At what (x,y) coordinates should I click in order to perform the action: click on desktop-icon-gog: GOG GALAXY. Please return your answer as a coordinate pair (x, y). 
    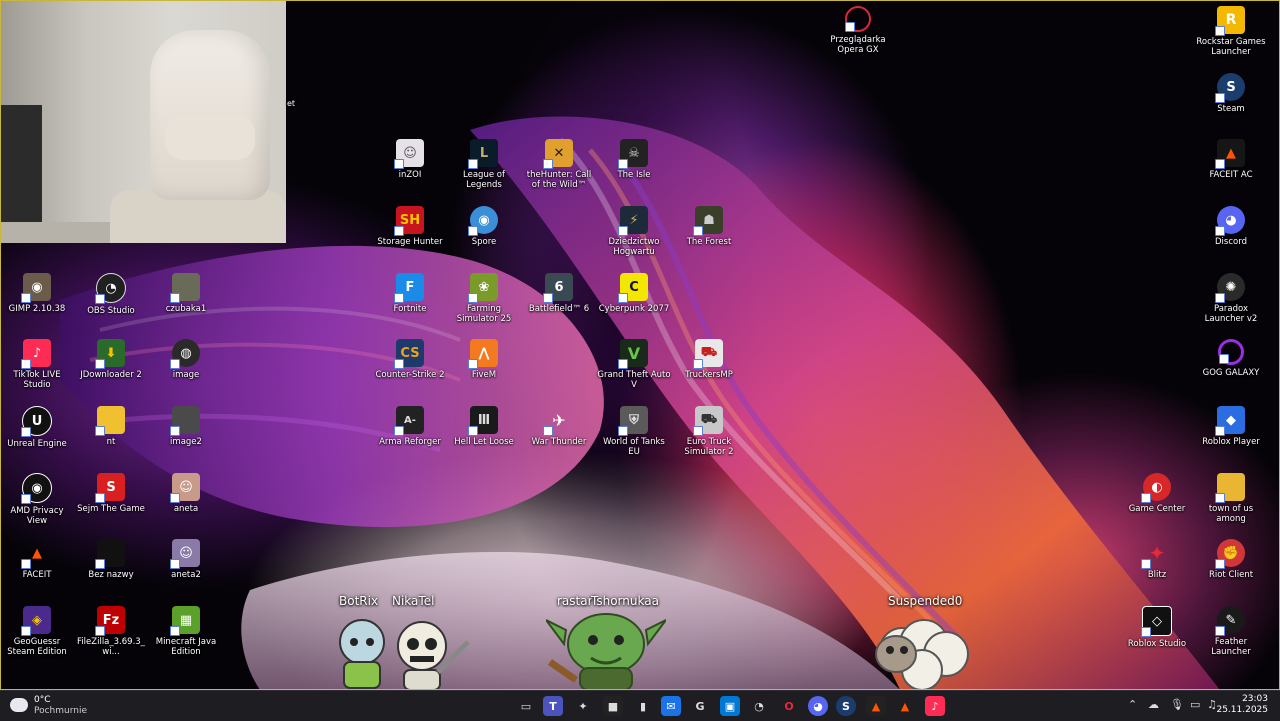
    Looking at the image, I should click on (1231, 358).